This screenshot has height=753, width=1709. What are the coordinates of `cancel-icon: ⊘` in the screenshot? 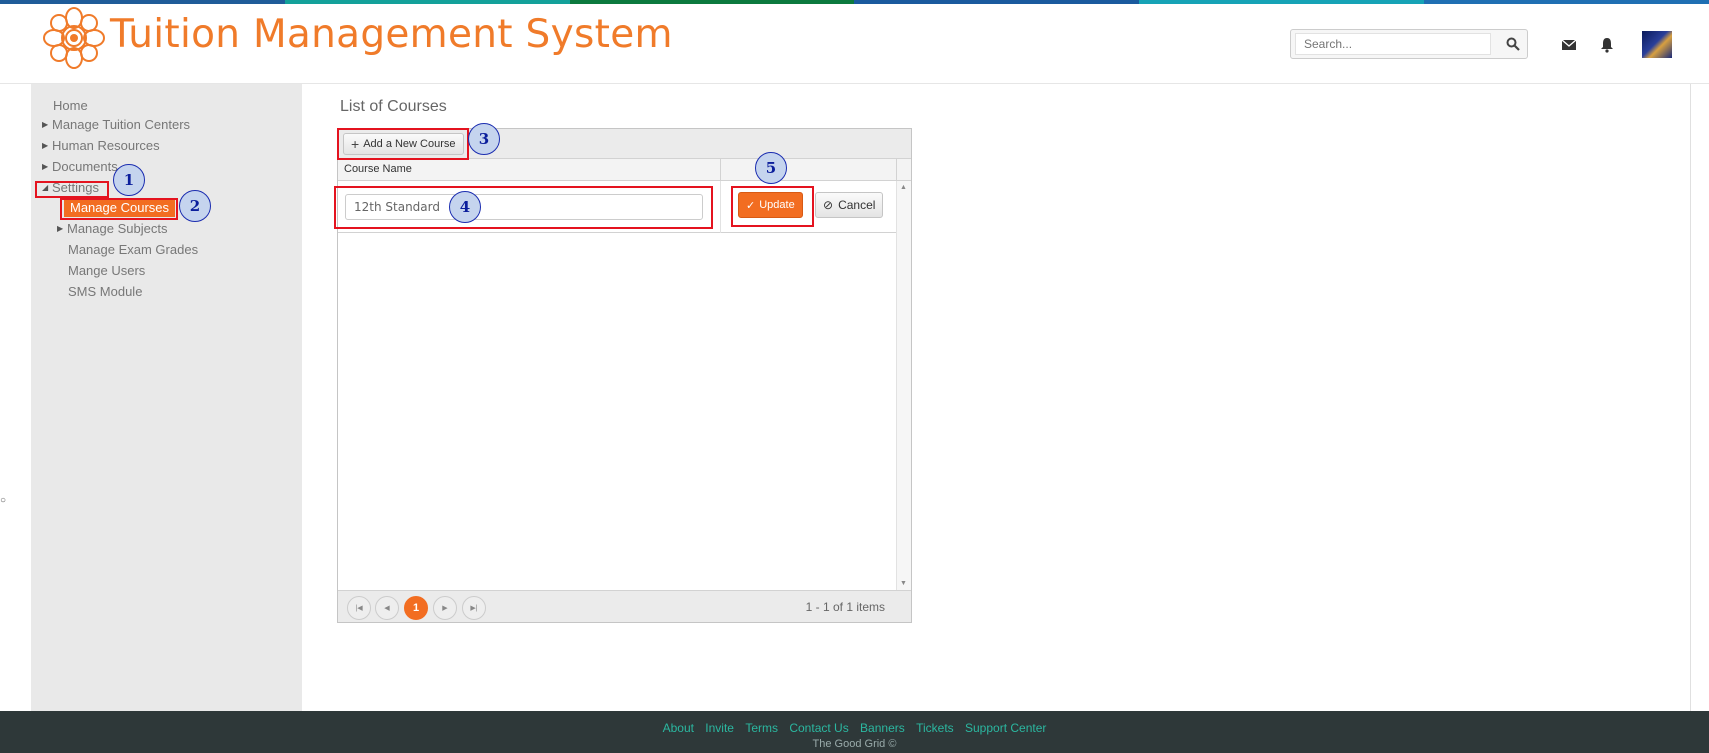 It's located at (828, 205).